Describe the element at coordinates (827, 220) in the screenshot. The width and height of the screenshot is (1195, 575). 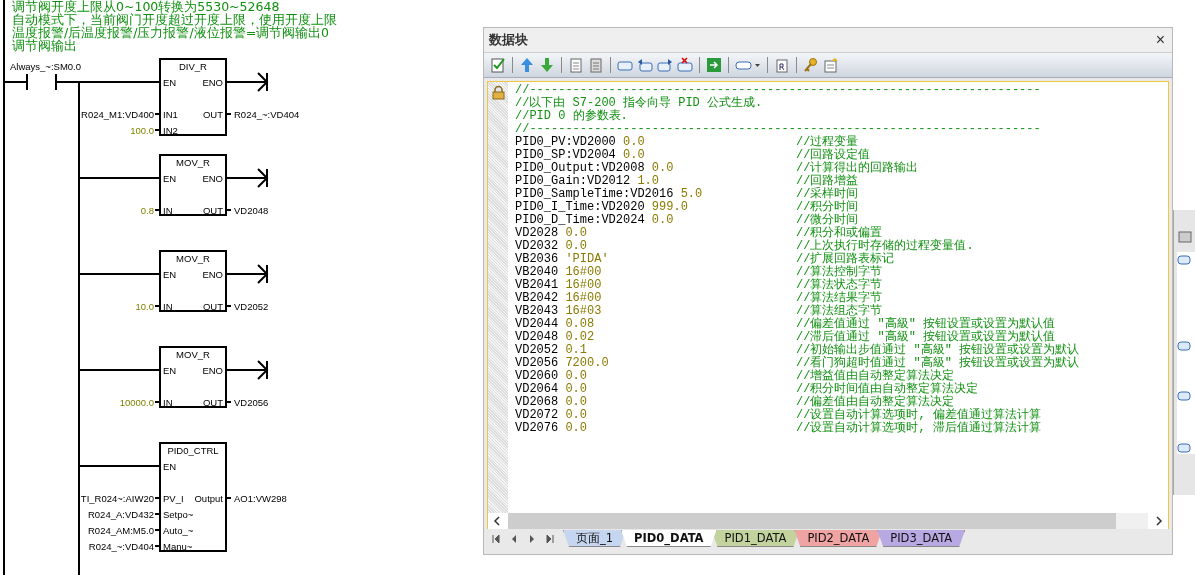
I see `code-comment: //微分时间` at that location.